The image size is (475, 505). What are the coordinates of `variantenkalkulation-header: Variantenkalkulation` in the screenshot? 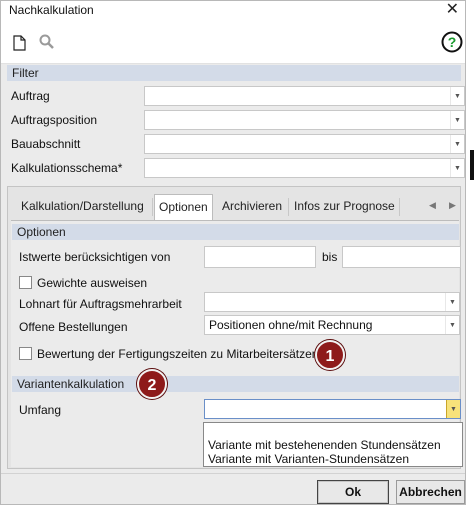 It's located at (235, 384).